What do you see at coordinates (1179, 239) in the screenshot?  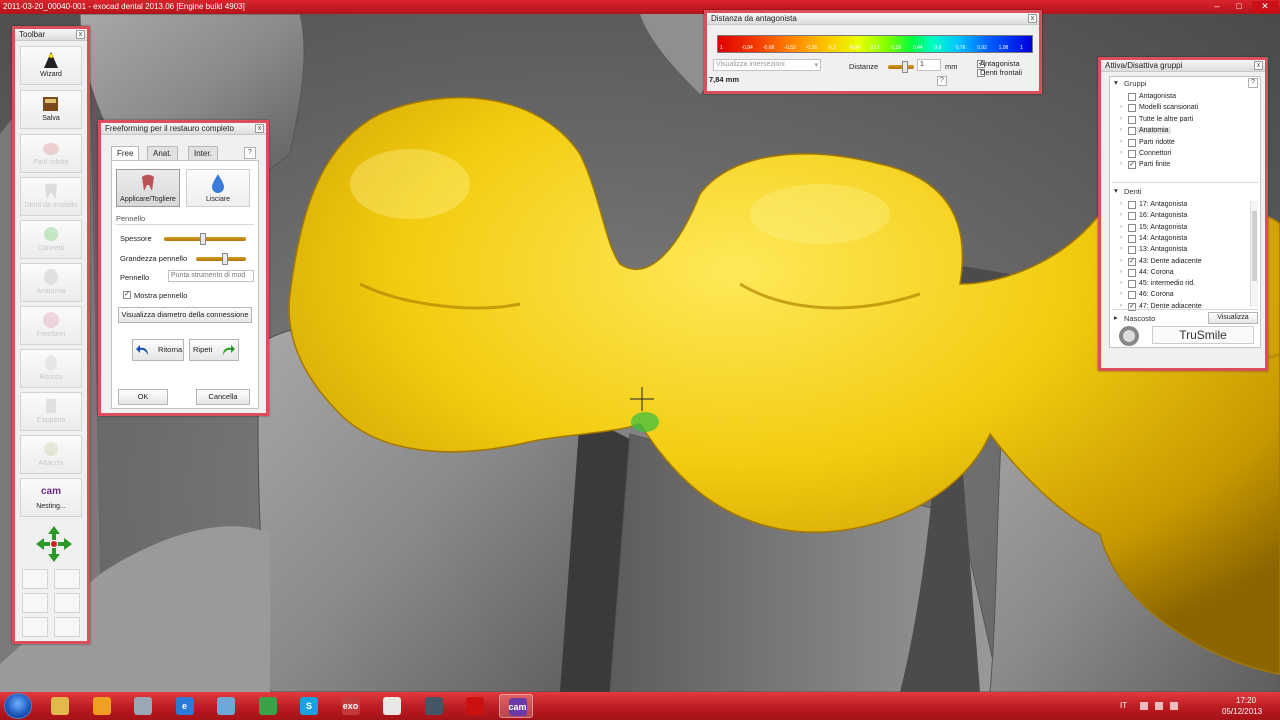 I see `tooth-item: › 14: Antagonista` at bounding box center [1179, 239].